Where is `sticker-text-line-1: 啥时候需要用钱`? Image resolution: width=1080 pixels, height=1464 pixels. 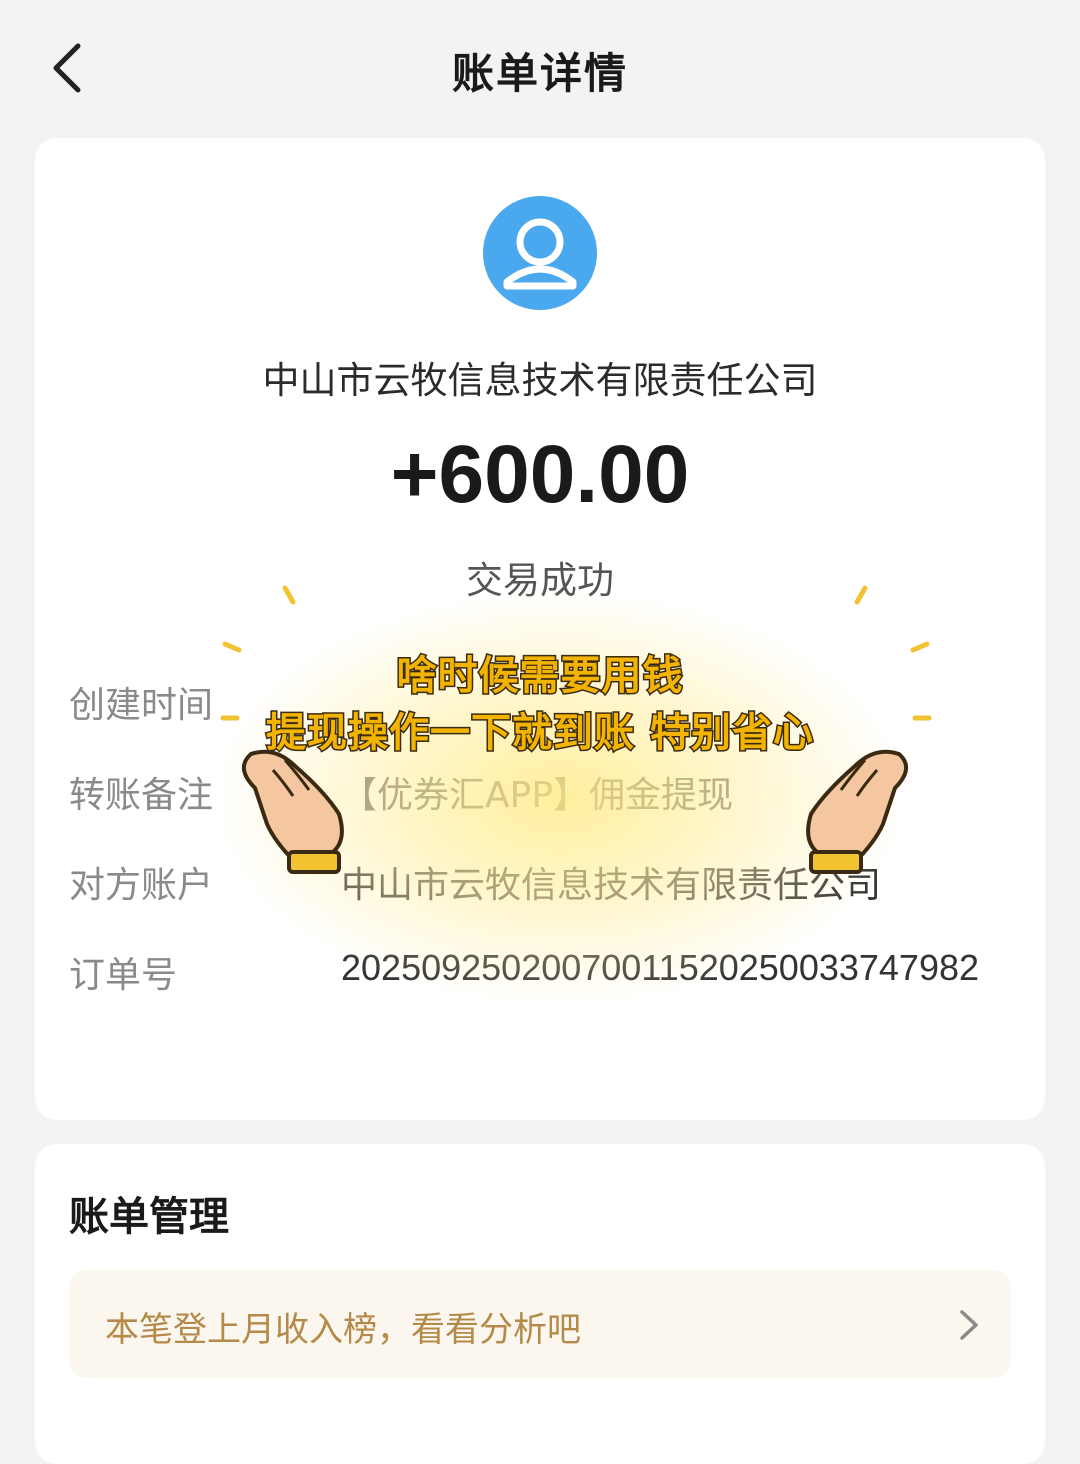
sticker-text-line-1: 啥时候需要用钱 is located at coordinates (539, 676).